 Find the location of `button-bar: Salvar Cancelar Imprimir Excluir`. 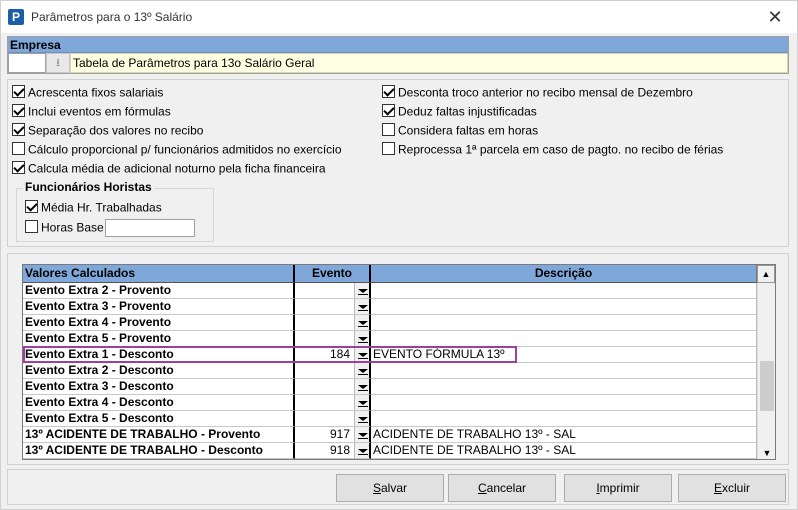

button-bar: Salvar Cancelar Imprimir Excluir is located at coordinates (398, 487).